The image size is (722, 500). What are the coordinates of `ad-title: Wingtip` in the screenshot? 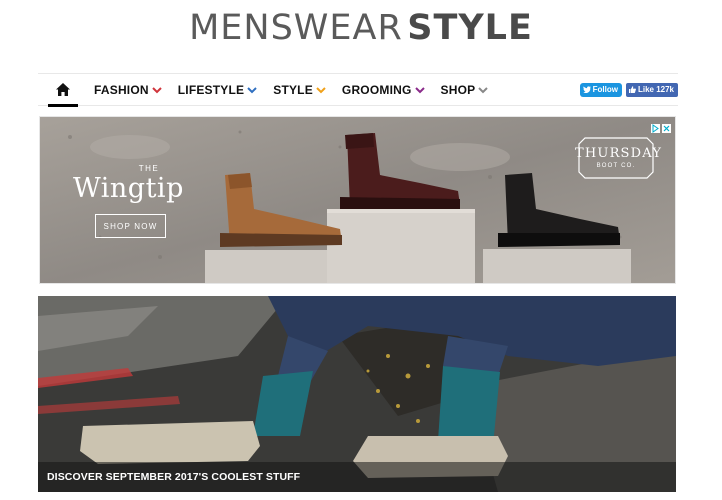 It's located at (128, 188).